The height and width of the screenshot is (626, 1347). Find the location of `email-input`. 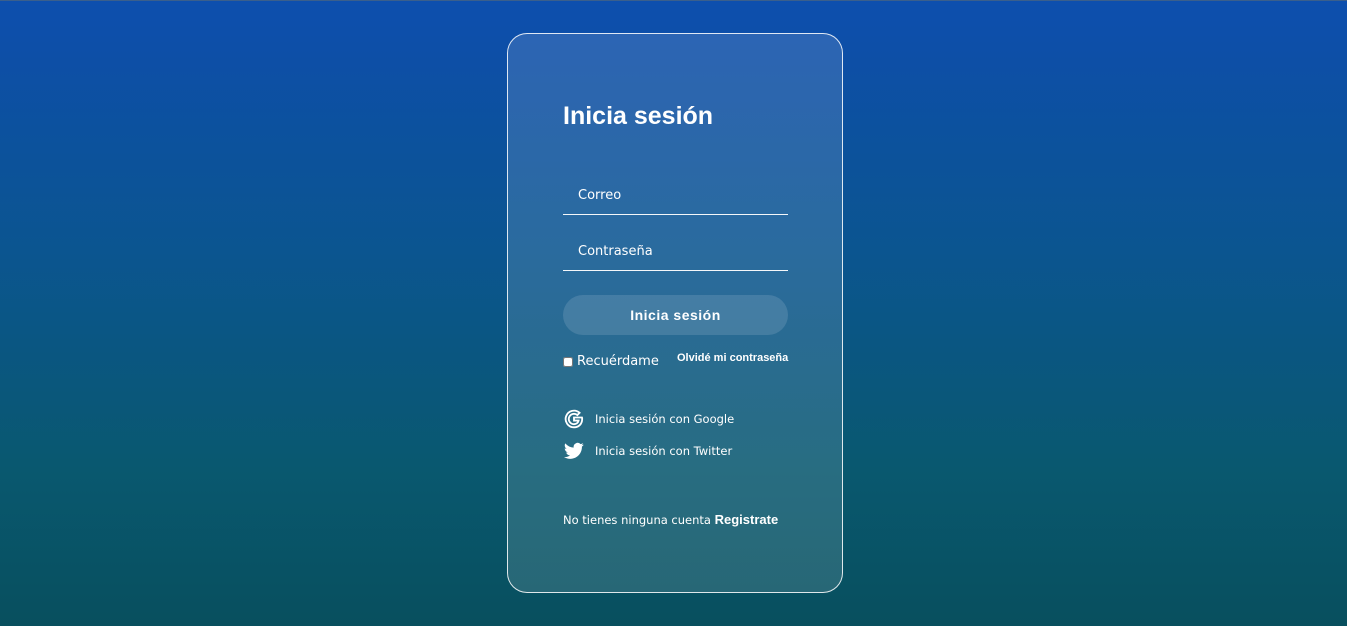

email-input is located at coordinates (675, 195).